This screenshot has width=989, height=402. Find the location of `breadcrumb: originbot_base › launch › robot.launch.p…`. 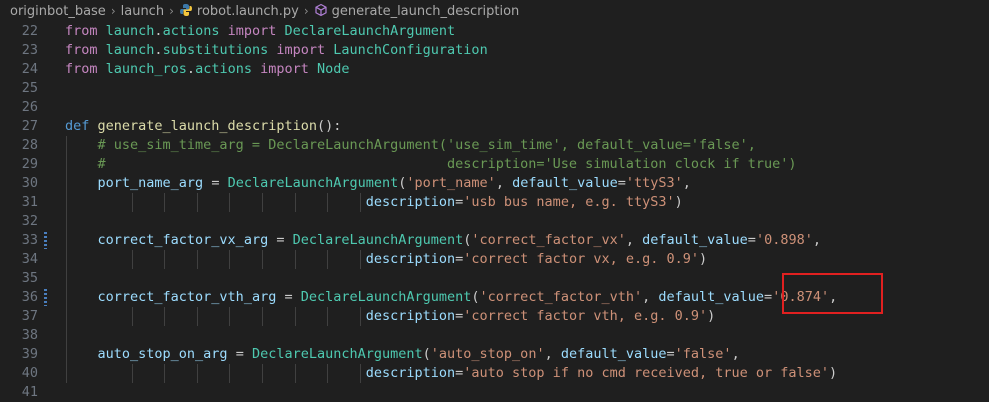

breadcrumb: originbot_base › launch › robot.launch.p… is located at coordinates (494, 11).